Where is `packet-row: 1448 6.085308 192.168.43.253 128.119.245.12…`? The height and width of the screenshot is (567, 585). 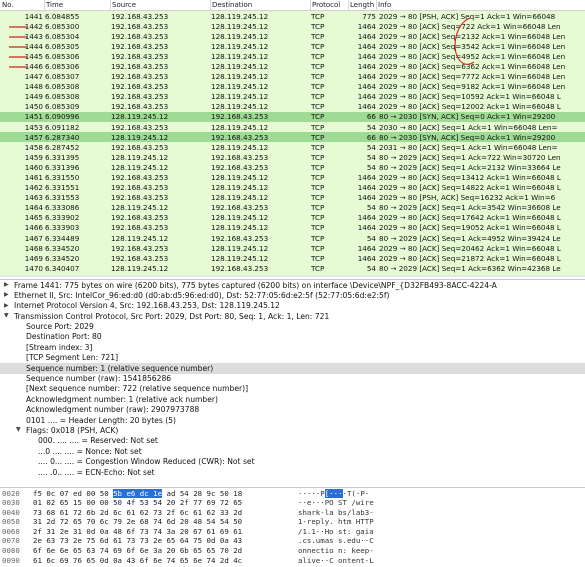
packet-row: 1448 6.085308 192.168.43.253 128.119.245.12… is located at coordinates (292, 86).